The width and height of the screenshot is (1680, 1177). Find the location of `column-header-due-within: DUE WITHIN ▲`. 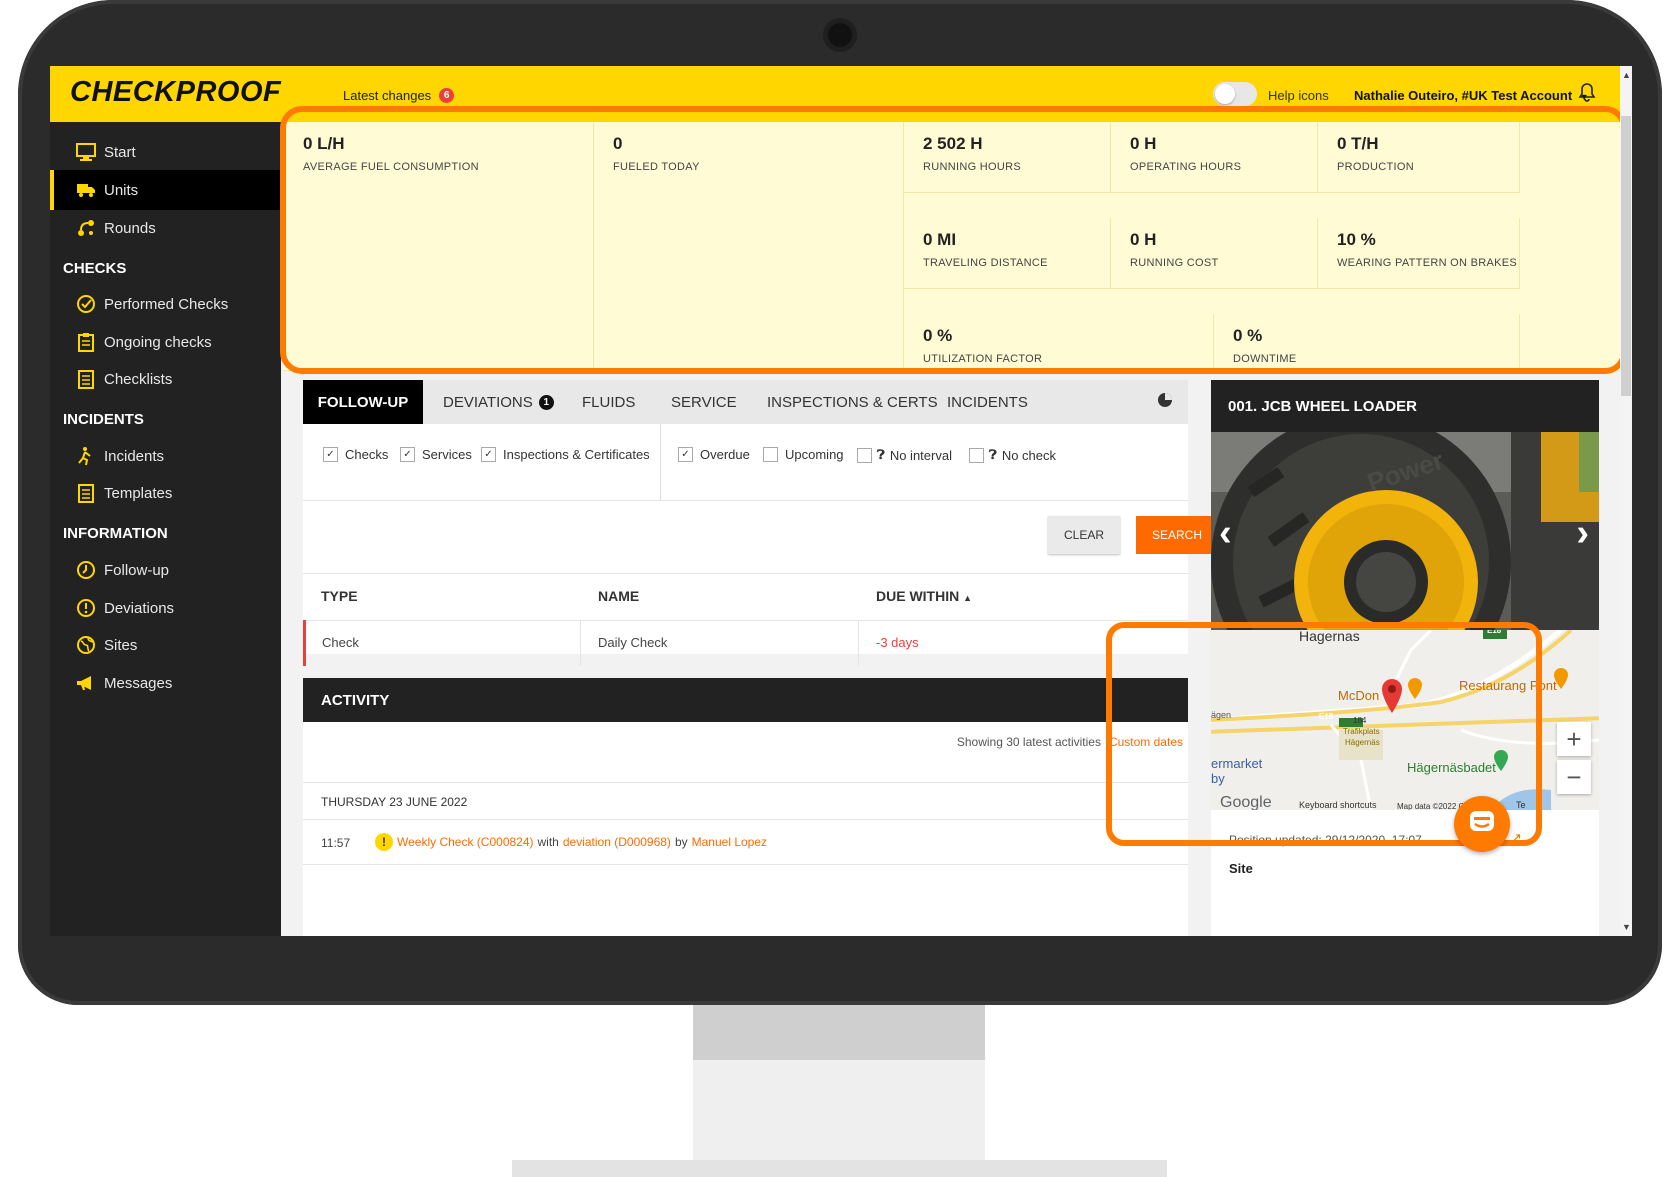

column-header-due-within: DUE WITHIN ▲ is located at coordinates (924, 596).